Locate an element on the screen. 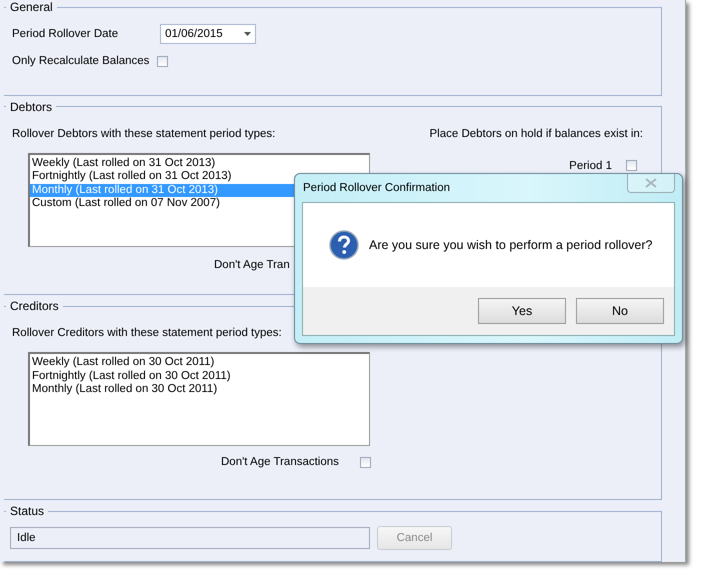  period-type-list: Weekly (Last rolled on 30 Oct 2011) Fortnightly (Last rolled on 30 Oct 2011) Monthly (Last rolled on 30 Oct 2011) is located at coordinates (199, 399).